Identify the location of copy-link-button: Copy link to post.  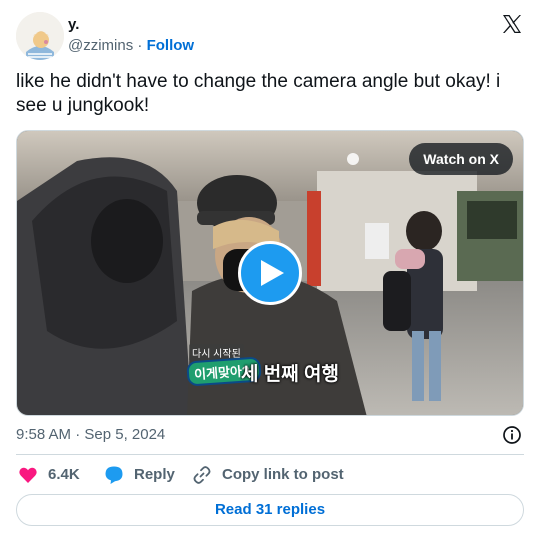
(268, 475).